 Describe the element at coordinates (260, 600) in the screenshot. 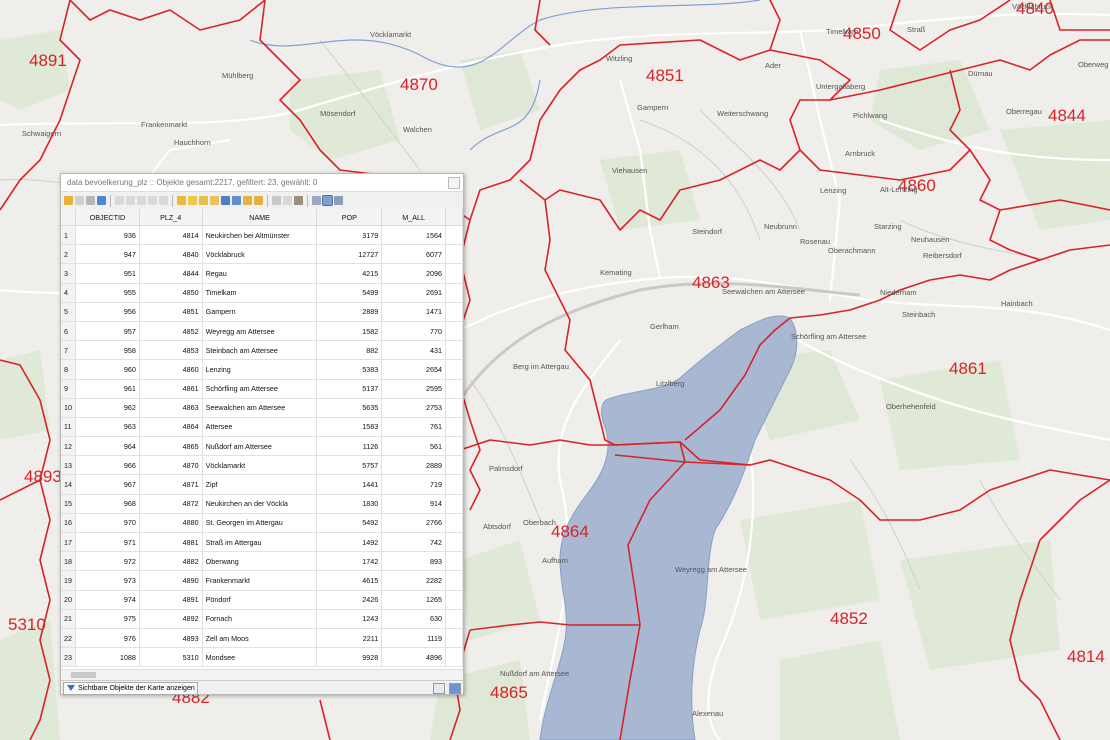

I see `cell-name: Pöndorf` at that location.